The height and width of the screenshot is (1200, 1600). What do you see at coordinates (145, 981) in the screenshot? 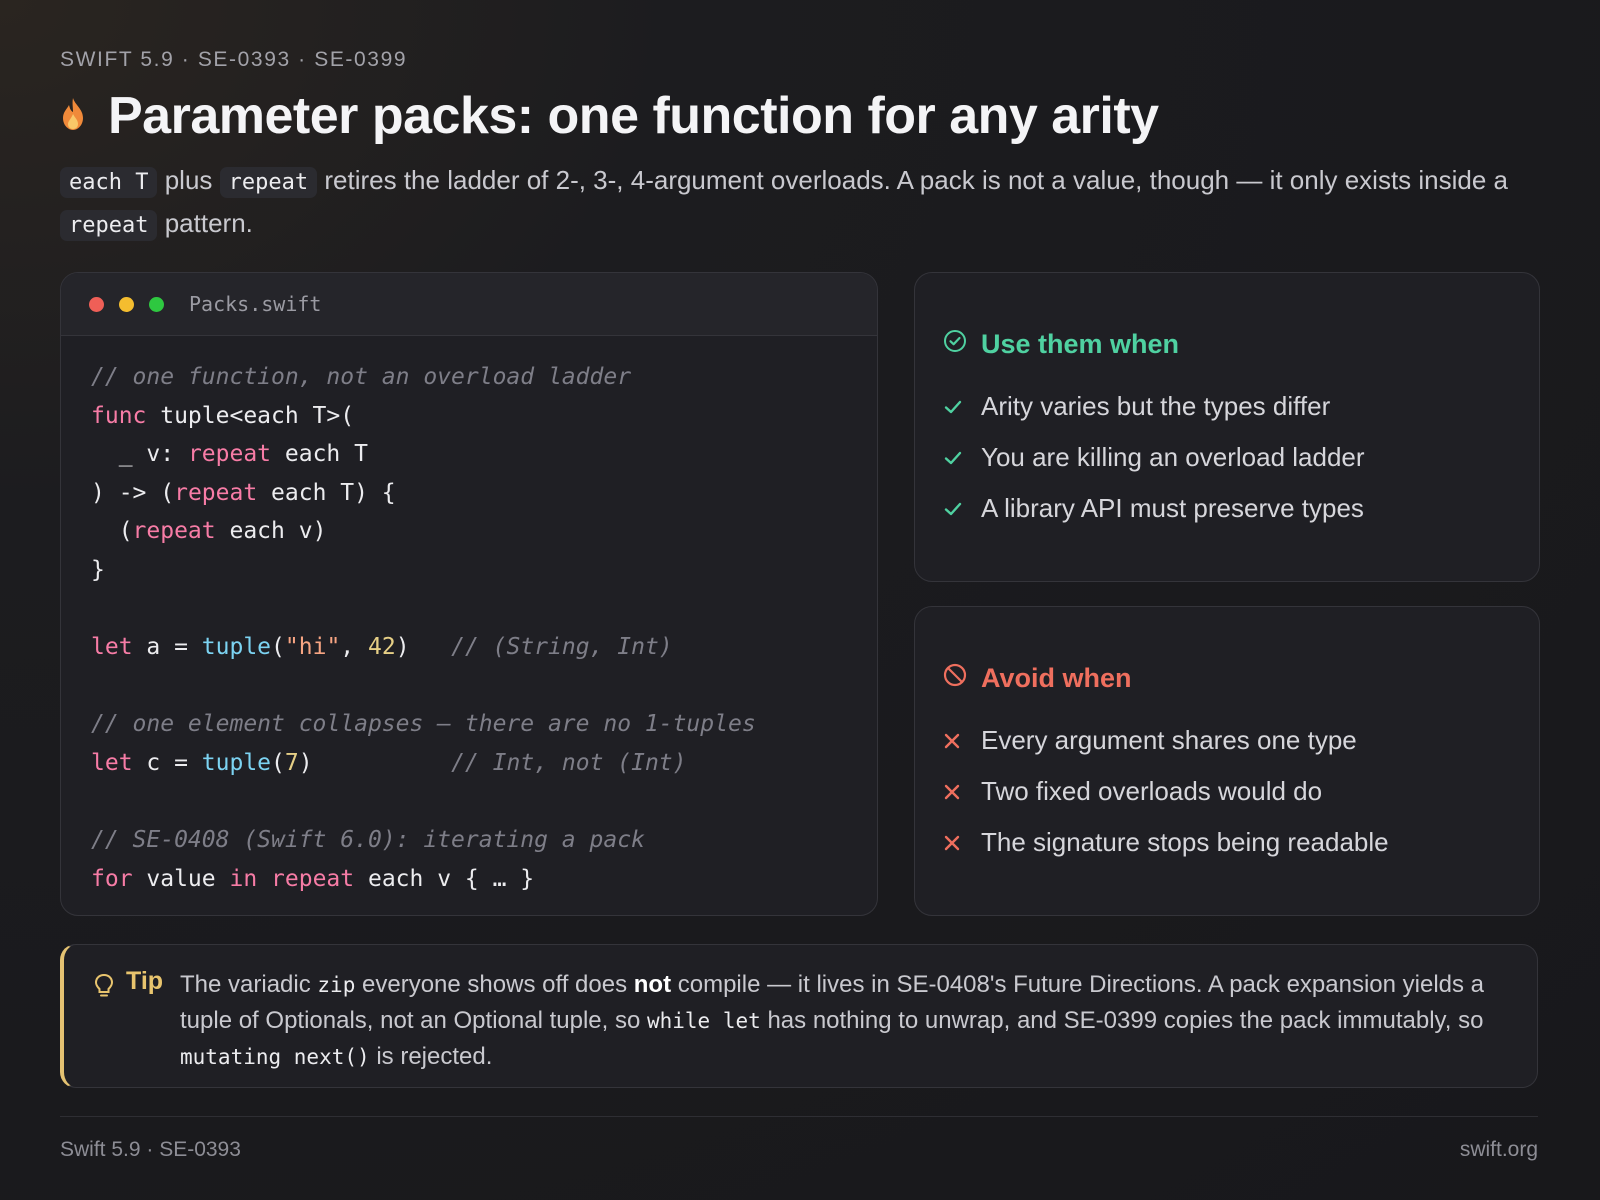
I see `tip-label: Tip` at bounding box center [145, 981].